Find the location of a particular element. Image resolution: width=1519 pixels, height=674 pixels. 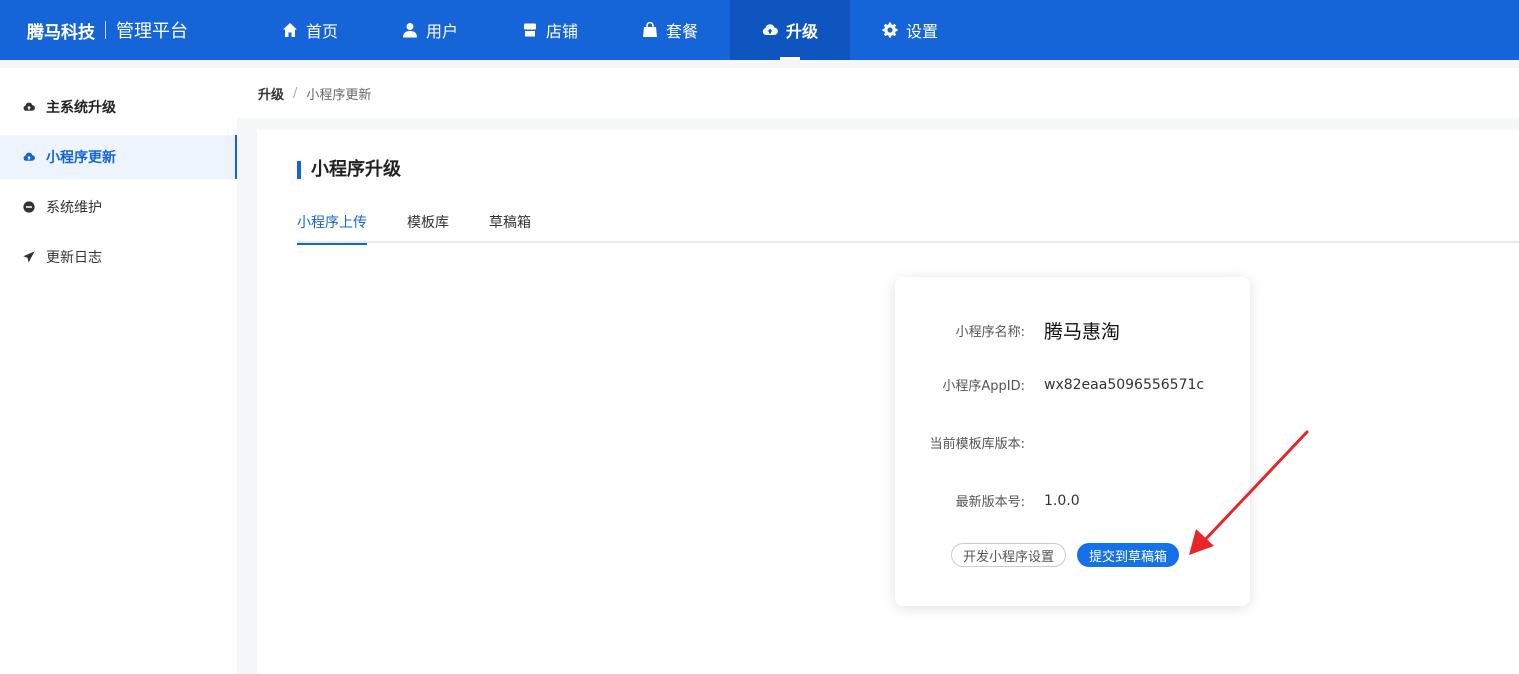

nav-item-label: 店铺 is located at coordinates (561, 31).